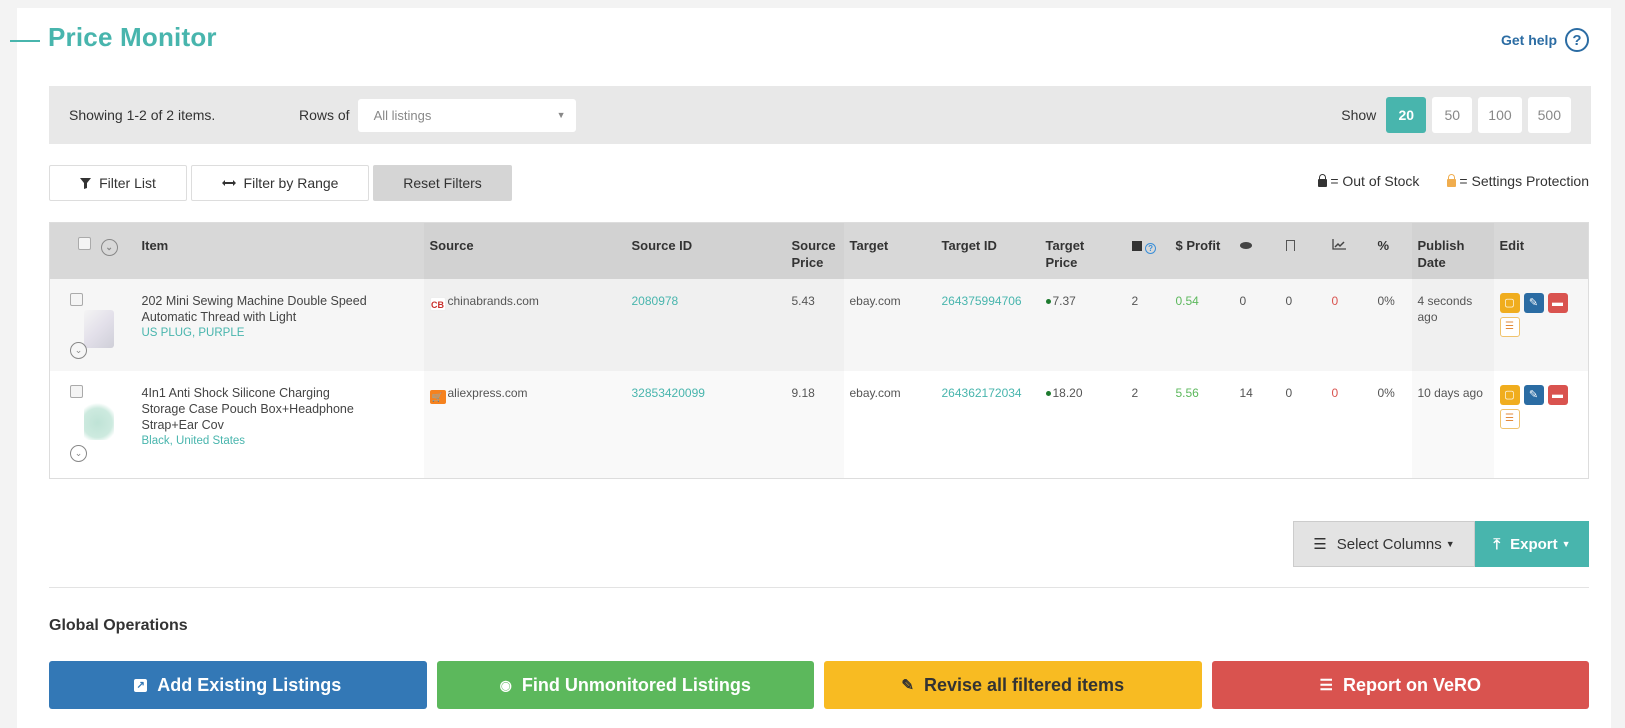 The width and height of the screenshot is (1625, 728). What do you see at coordinates (982, 301) in the screenshot?
I see `target-id-link: 264375994706` at bounding box center [982, 301].